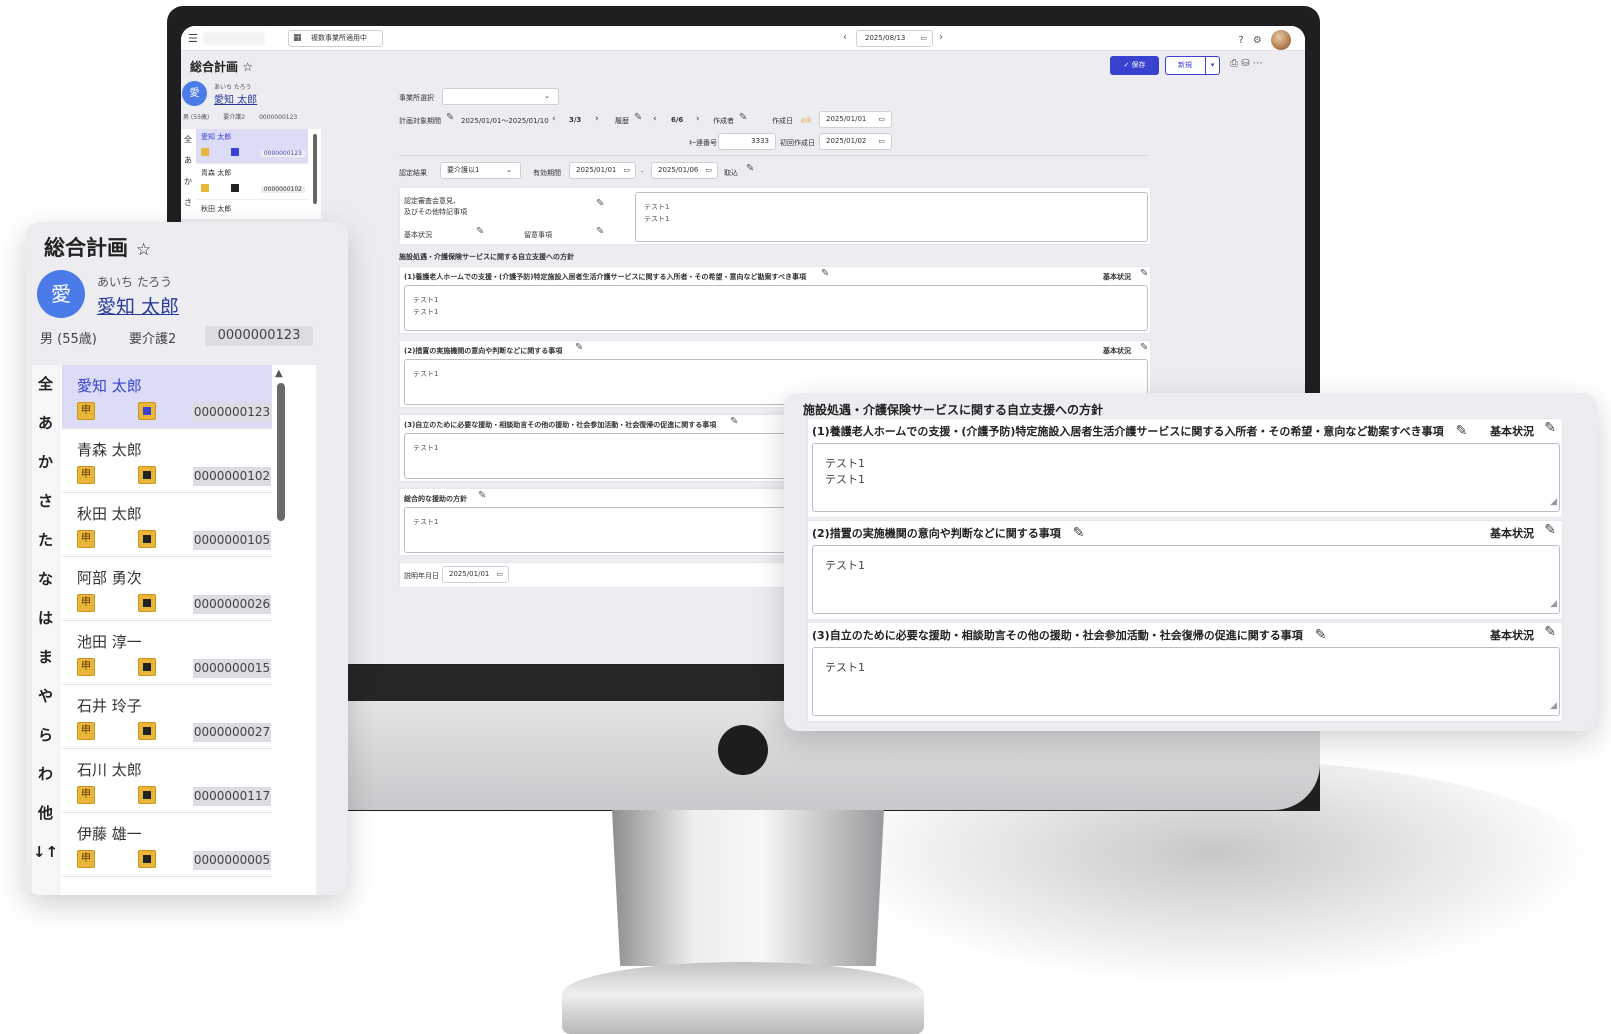 This screenshot has height=1034, width=1611. Describe the element at coordinates (923, 38) in the screenshot. I see `calendar-icon: ▭` at that location.